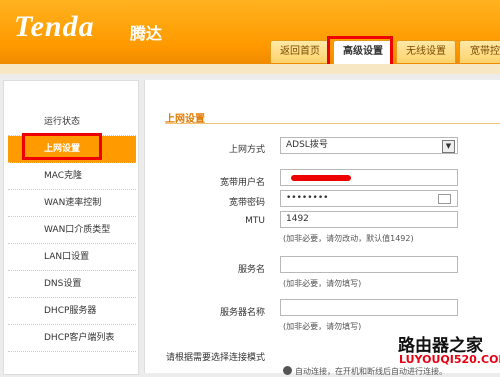 This screenshot has width=500, height=377. I want to click on chevron-down-icon: ▼, so click(448, 146).